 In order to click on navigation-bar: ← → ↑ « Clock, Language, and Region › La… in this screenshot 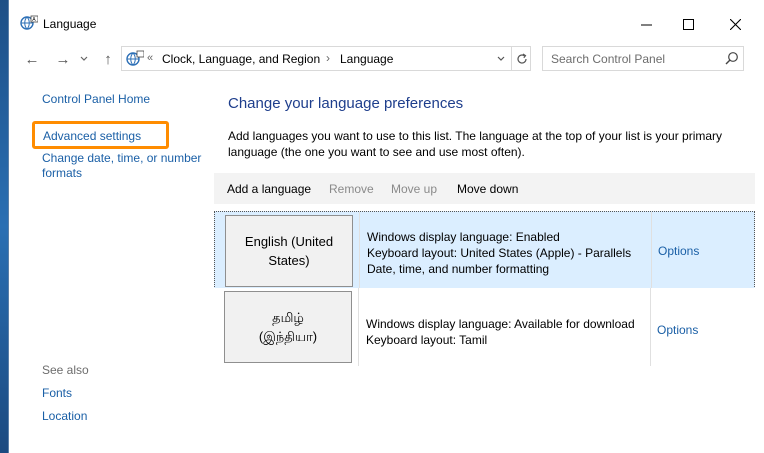, I will do `click(386, 59)`.